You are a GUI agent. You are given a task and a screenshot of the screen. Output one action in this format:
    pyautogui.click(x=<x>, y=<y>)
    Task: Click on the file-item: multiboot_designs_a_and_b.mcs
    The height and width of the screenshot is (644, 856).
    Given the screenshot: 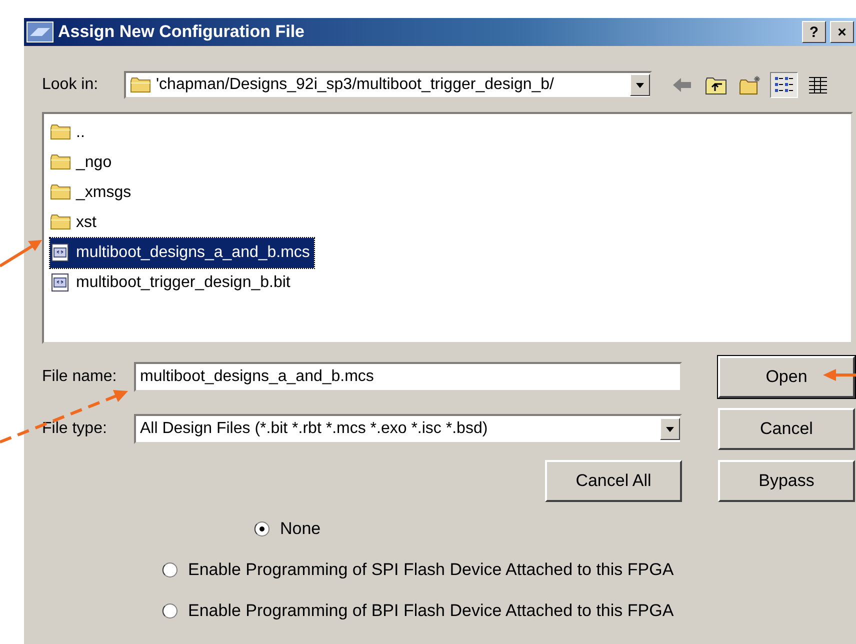 What is the action you would take?
    pyautogui.click(x=182, y=253)
    